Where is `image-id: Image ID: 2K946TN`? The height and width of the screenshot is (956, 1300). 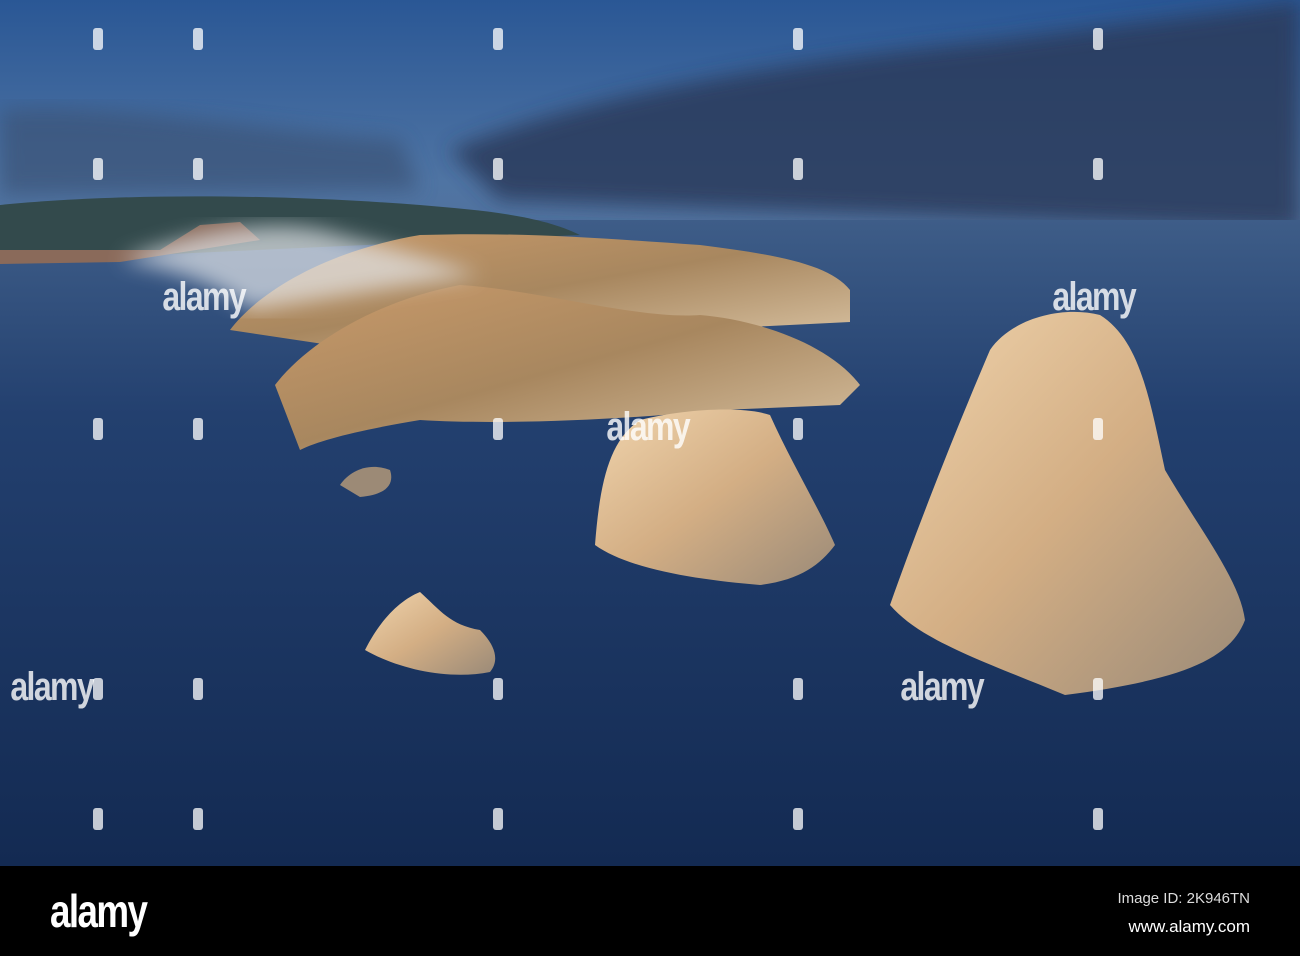 image-id: Image ID: 2K946TN is located at coordinates (1183, 898).